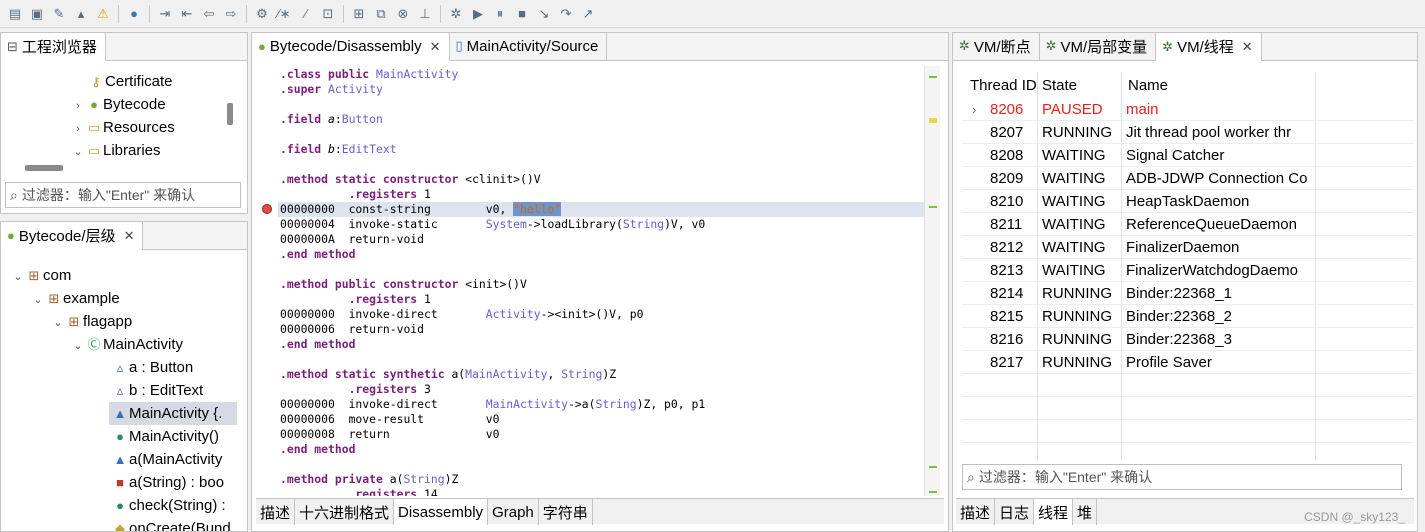  What do you see at coordinates (262, 14) in the screenshot?
I see `rename-icon: ⚙` at bounding box center [262, 14].